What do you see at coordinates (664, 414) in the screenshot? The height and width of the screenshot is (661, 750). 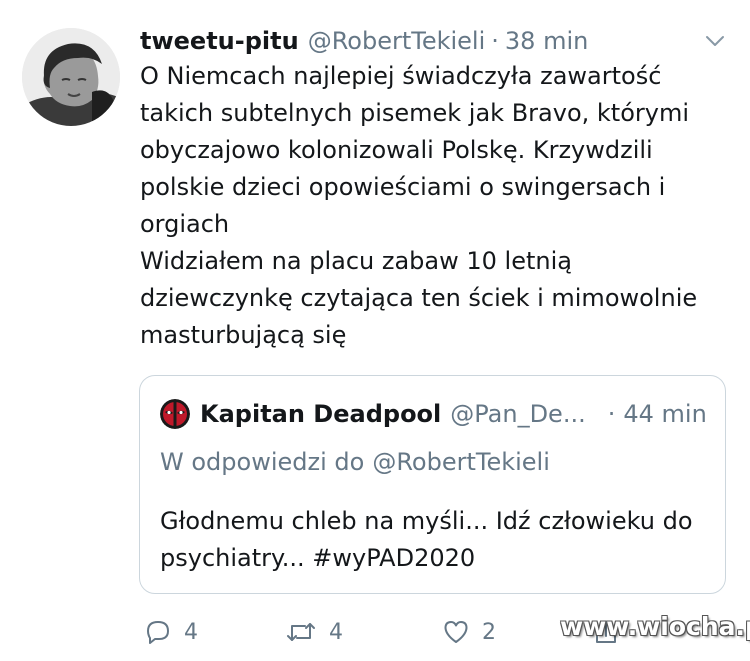 I see `quoted-tweet-timestamp: 44 min` at bounding box center [664, 414].